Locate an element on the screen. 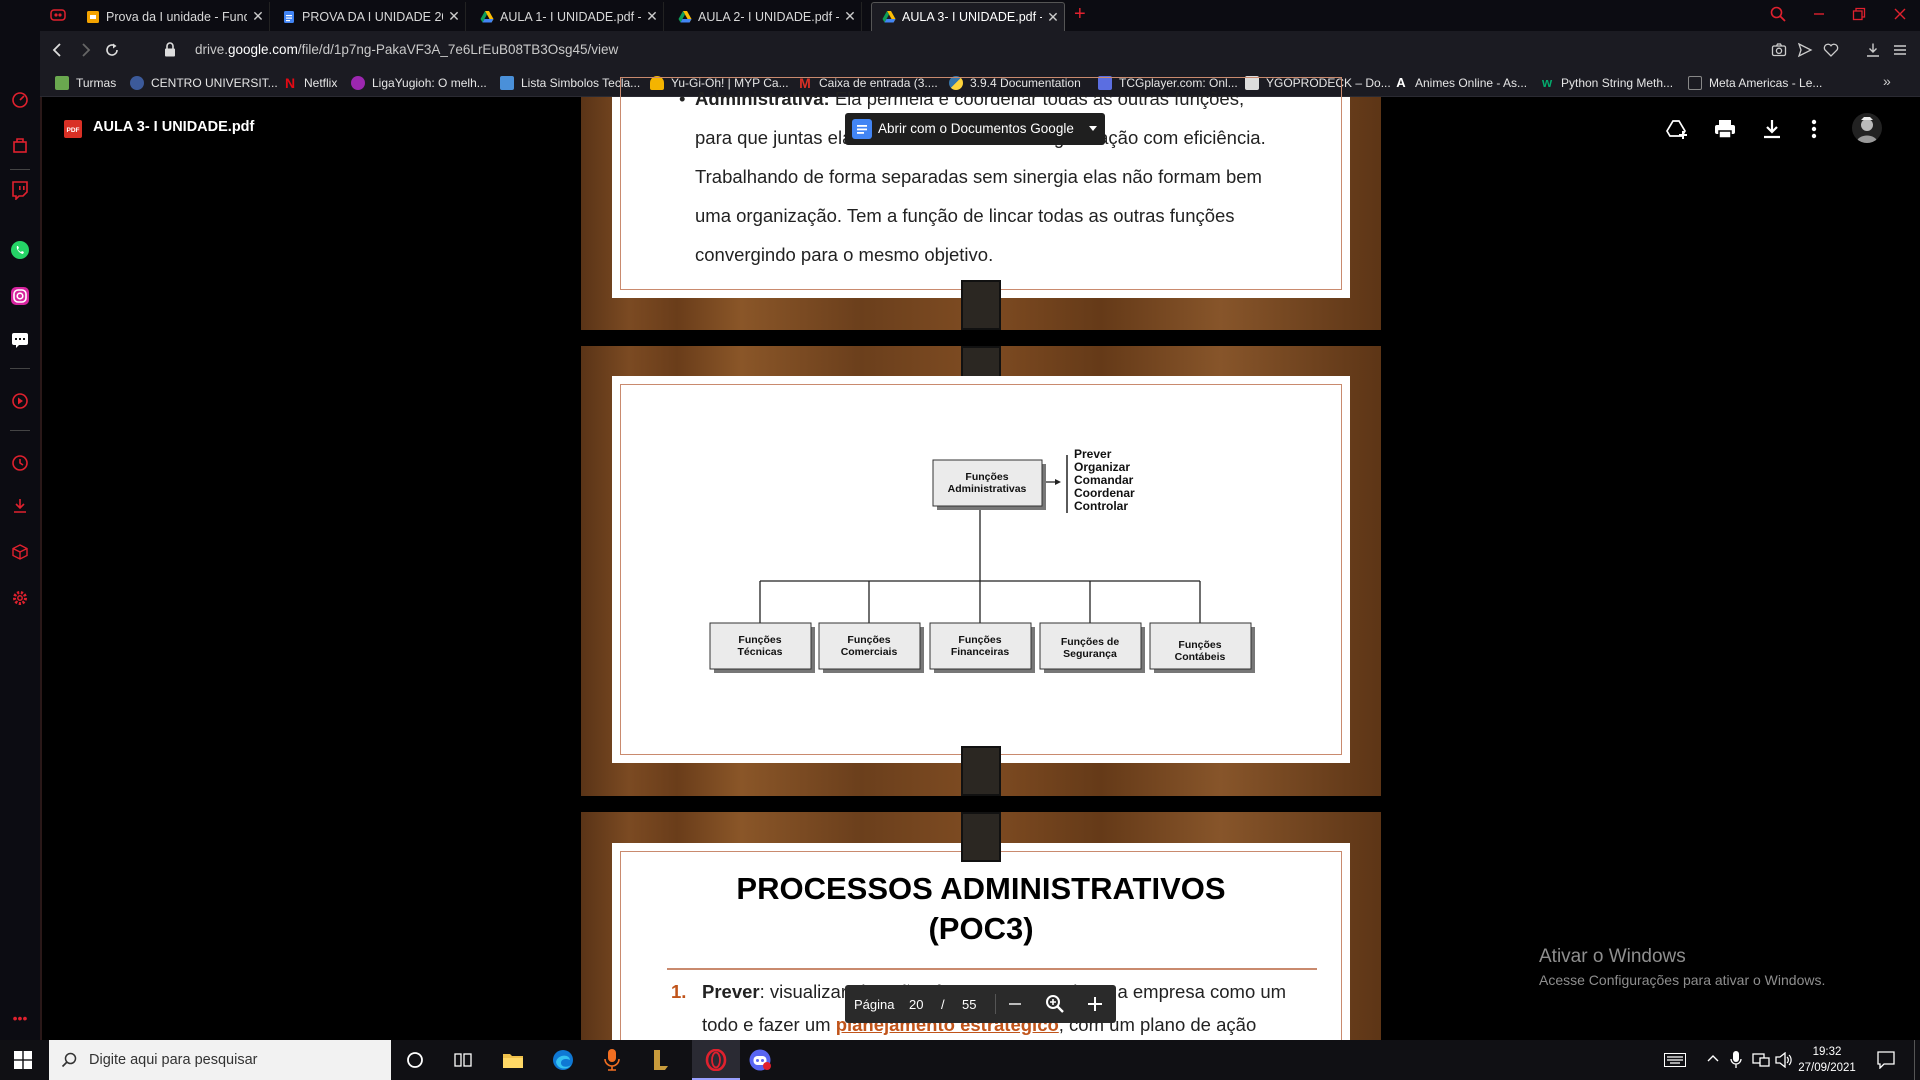  opera-taskbar-button is located at coordinates (716, 1060).